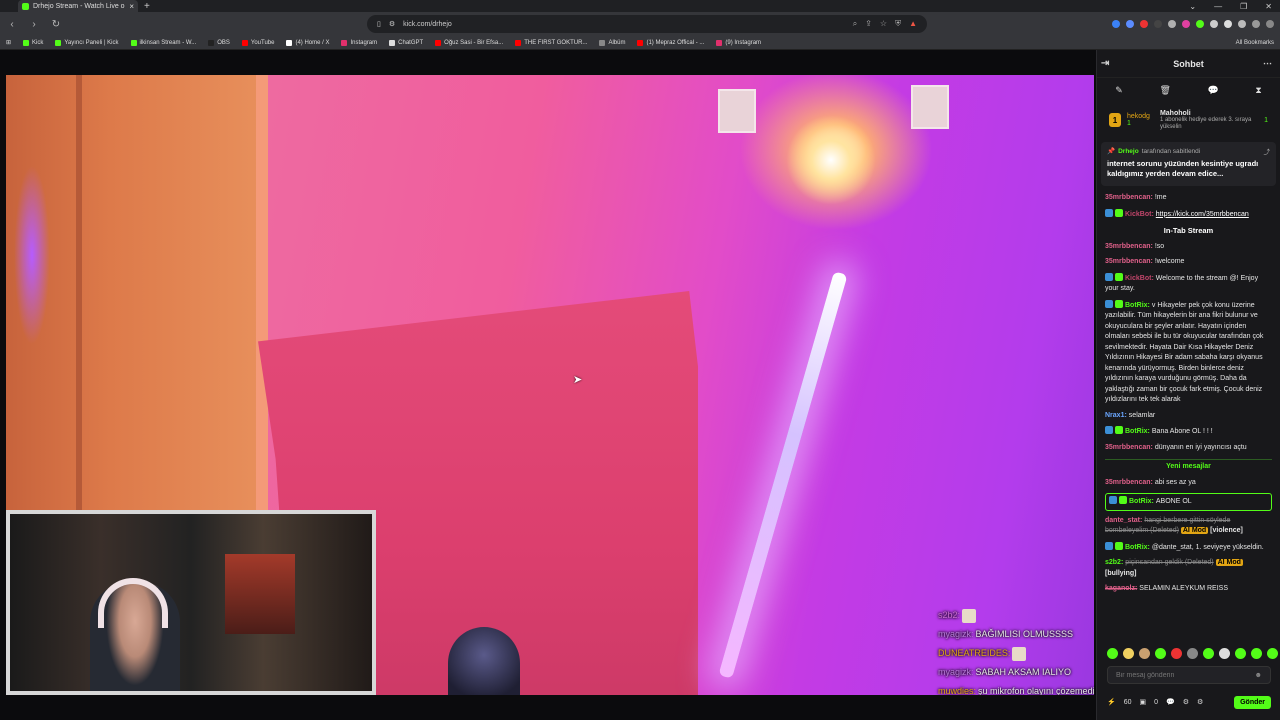 This screenshot has height=720, width=1280. Describe the element at coordinates (1255, 43) in the screenshot. I see `all-bookmarks-button: All Bookmarks` at that location.